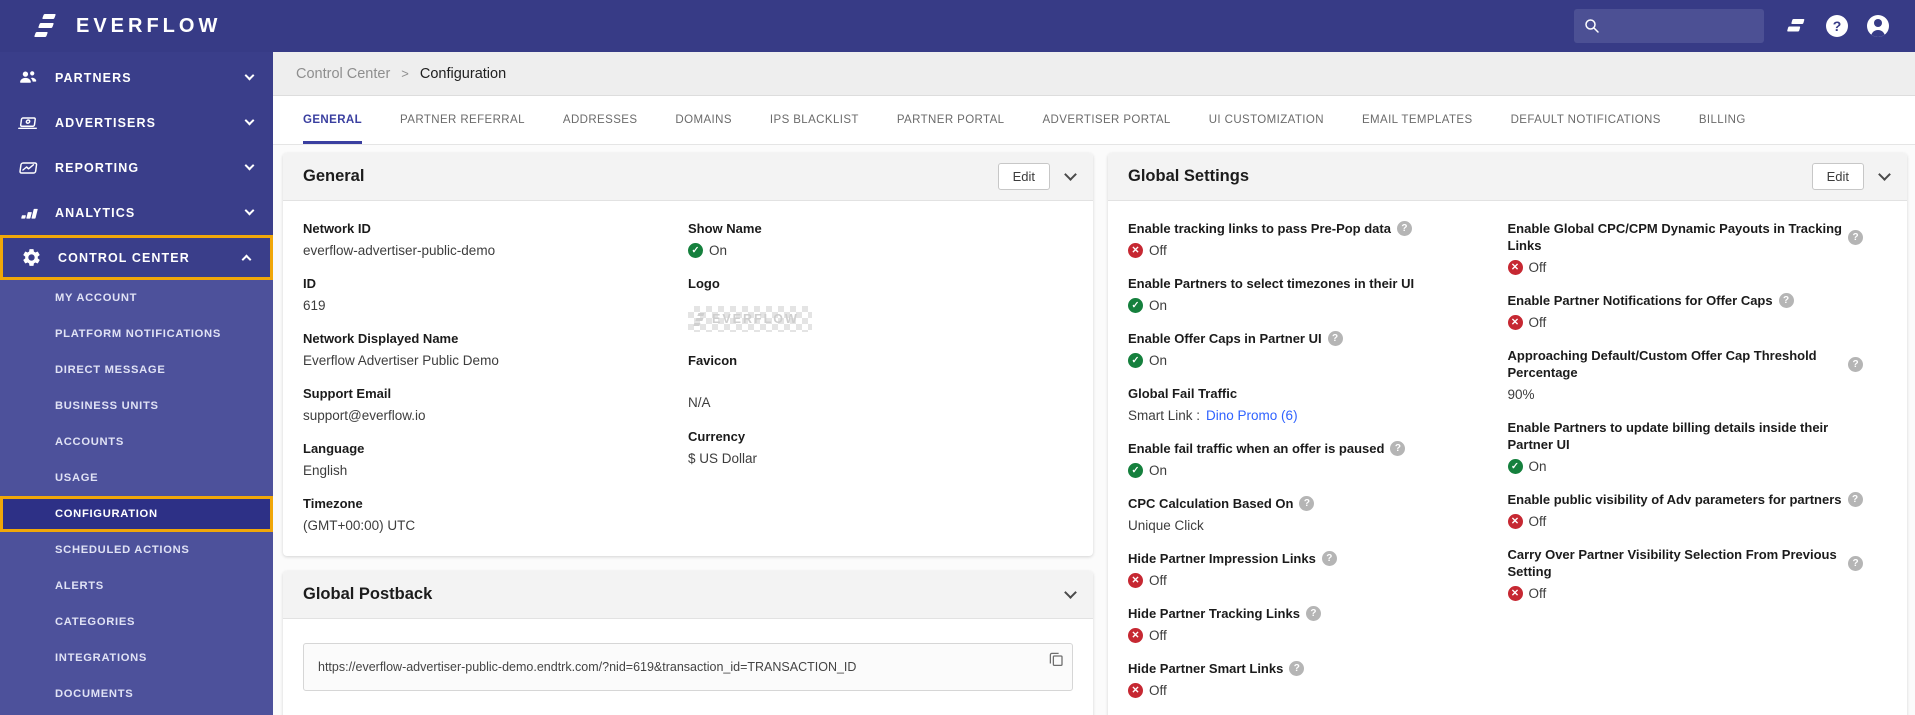 Image resolution: width=1915 pixels, height=715 pixels. Describe the element at coordinates (136, 658) in the screenshot. I see `sidebar-item-integrations: INTEGRATIONS` at that location.